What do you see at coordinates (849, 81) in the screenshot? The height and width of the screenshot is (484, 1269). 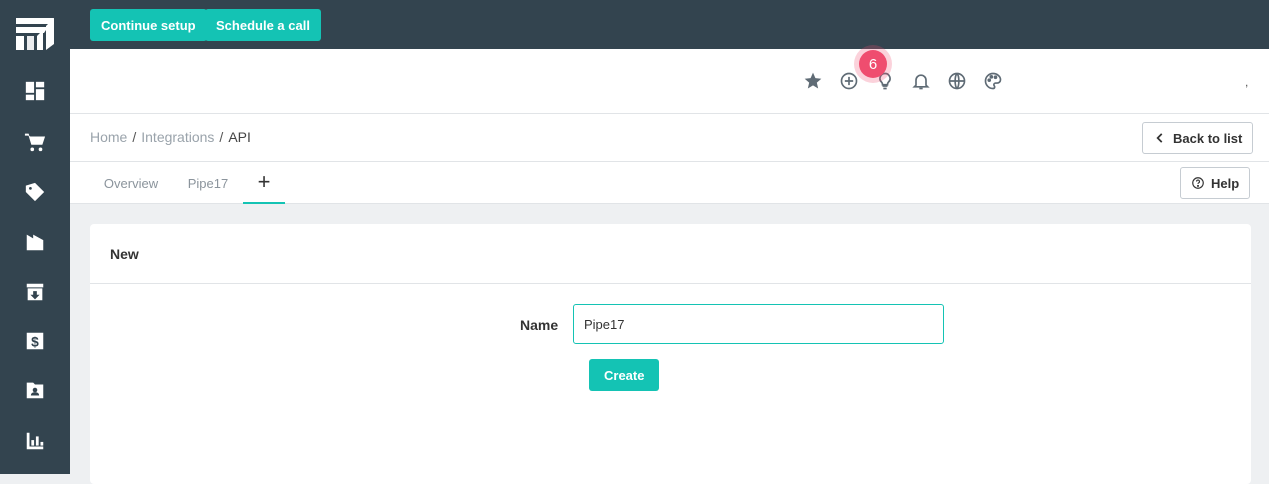 I see `add-circle-icon` at bounding box center [849, 81].